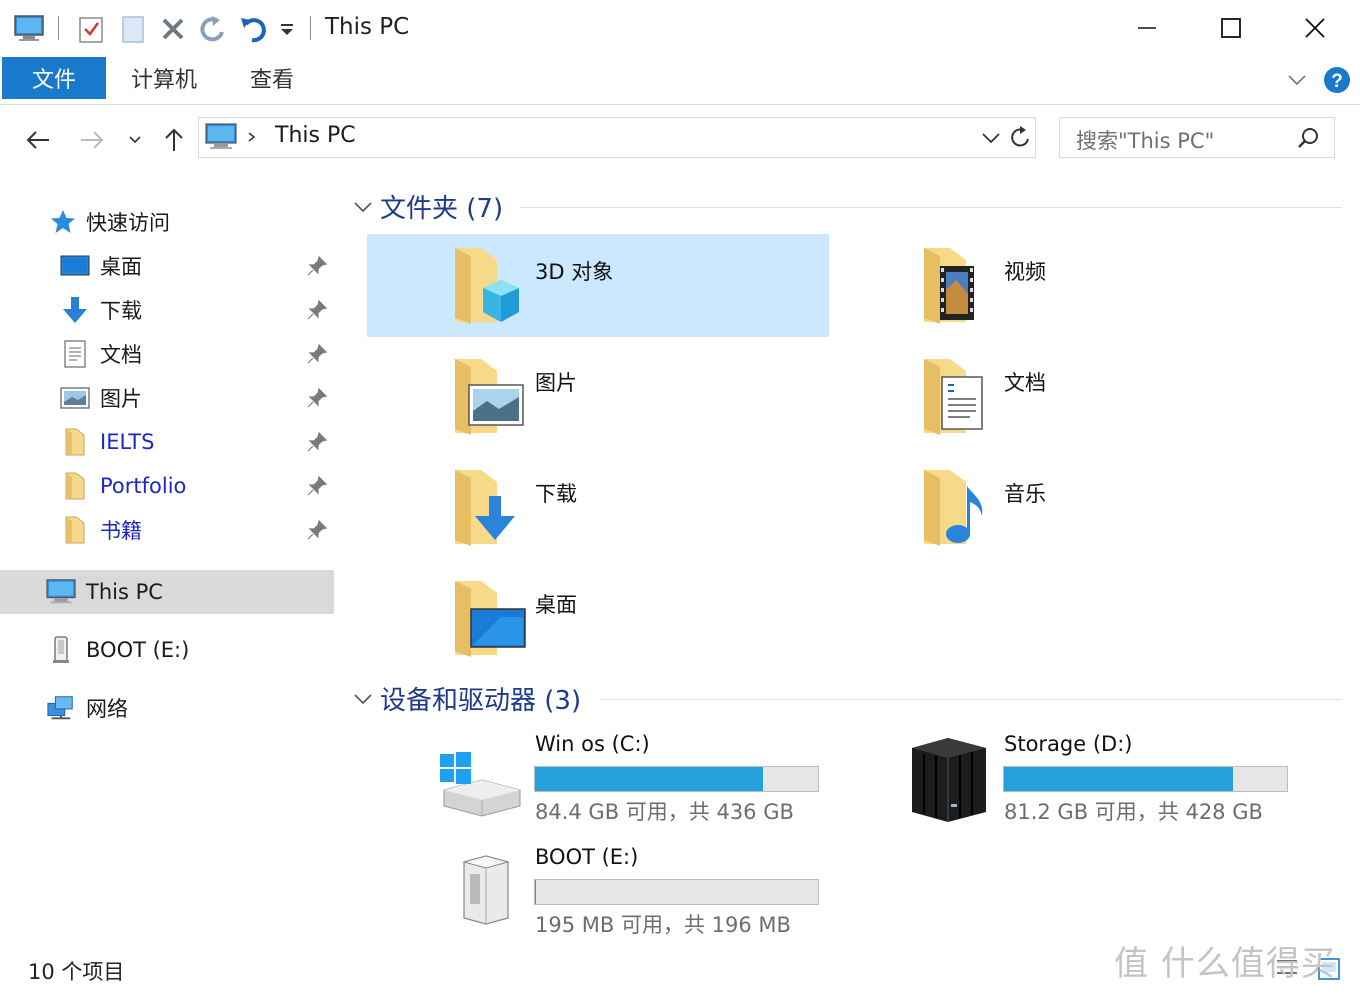 This screenshot has height=994, width=1360. I want to click on nas-drive-icon, so click(948, 781).